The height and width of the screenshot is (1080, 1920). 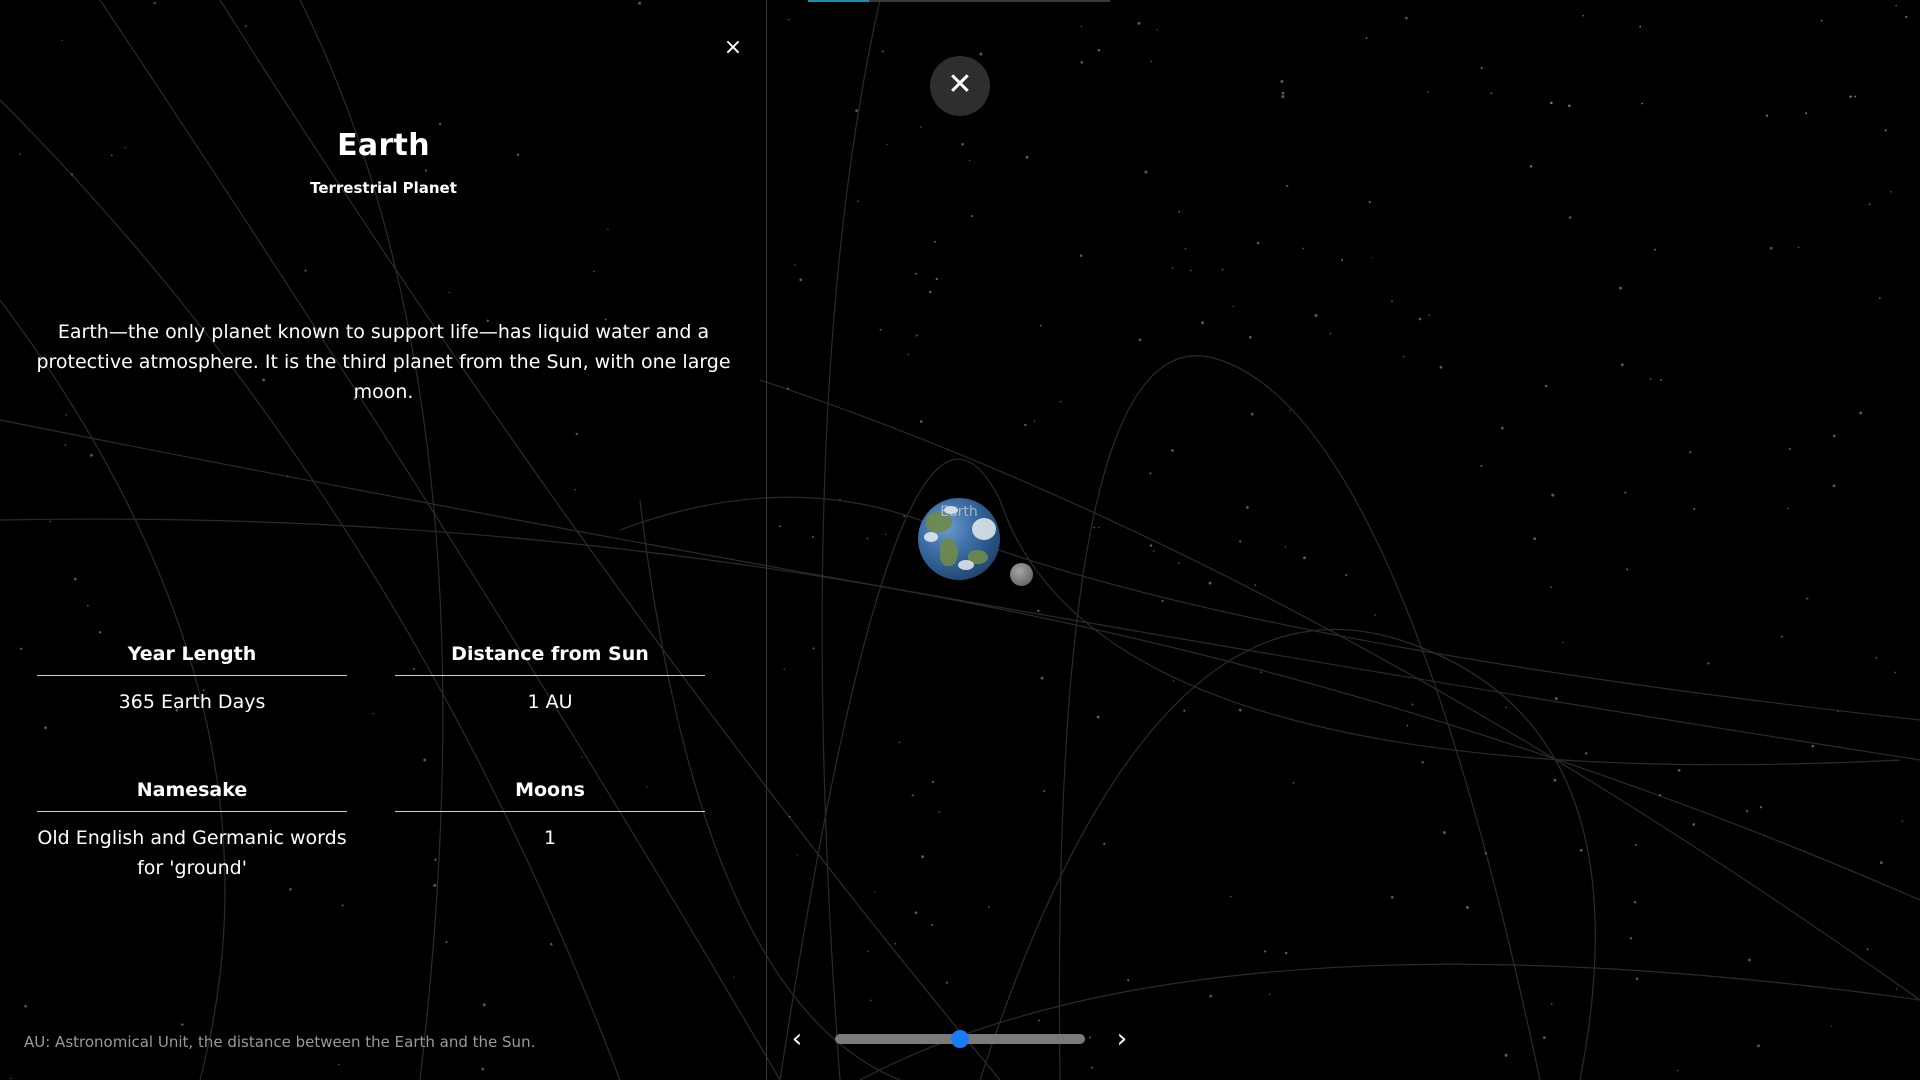 I want to click on fact-distance-from-sun: Distance from Sun 1 AU, so click(x=550, y=676).